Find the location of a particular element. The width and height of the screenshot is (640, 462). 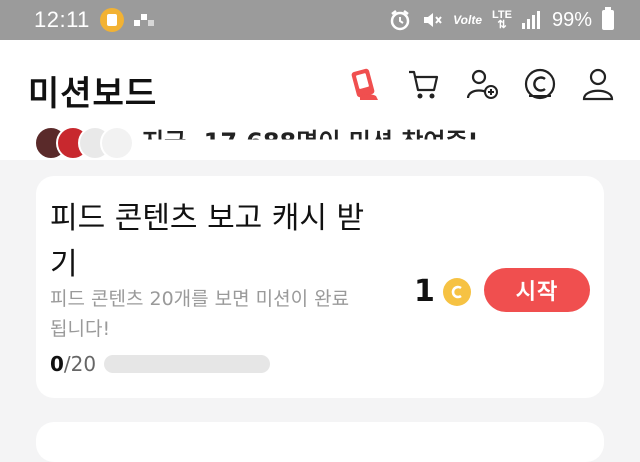

reward-amount: 1 is located at coordinates (424, 291).